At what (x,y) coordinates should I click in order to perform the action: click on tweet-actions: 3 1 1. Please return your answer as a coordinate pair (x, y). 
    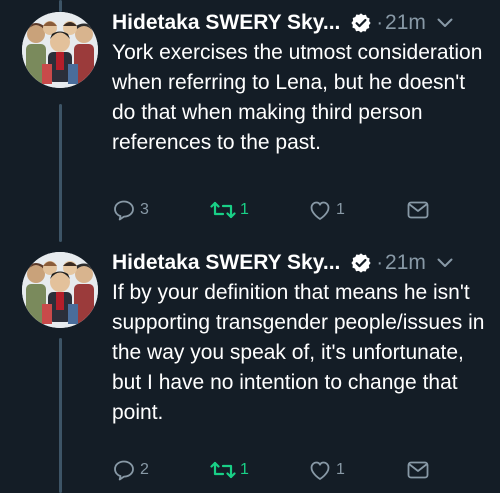
    Looking at the image, I should click on (286, 210).